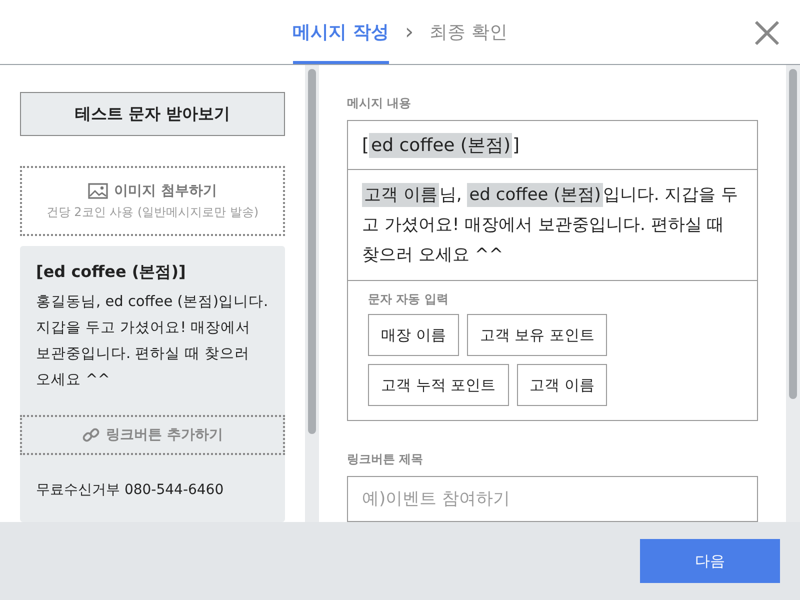  I want to click on field-label: 메시지 내용, so click(379, 103).